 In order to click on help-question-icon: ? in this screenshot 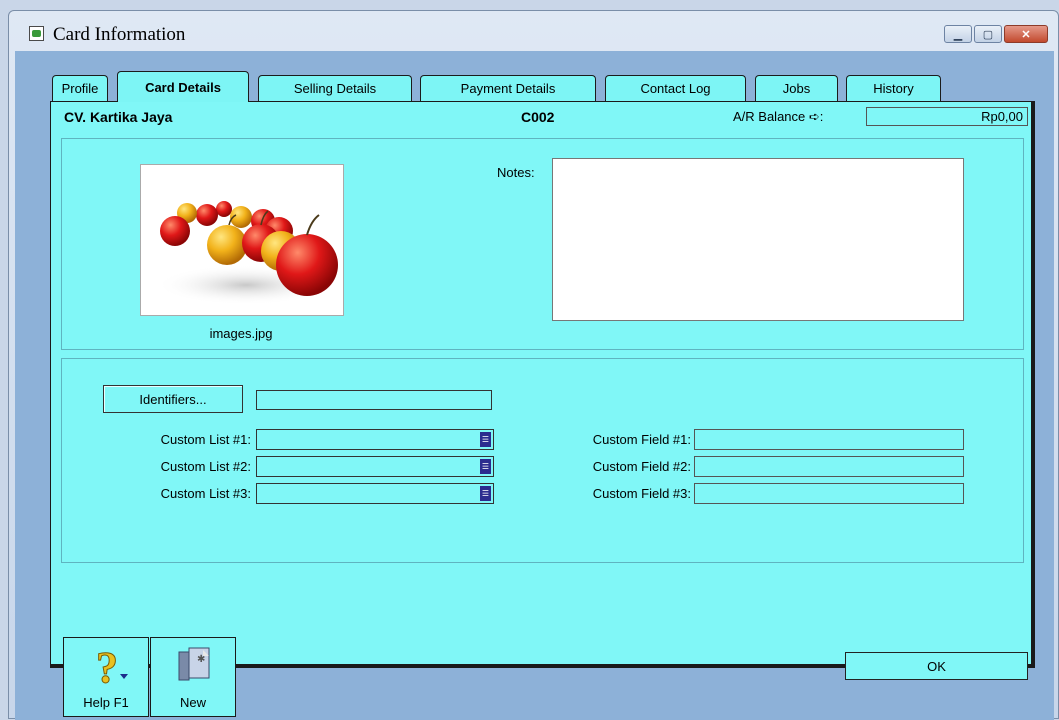, I will do `click(112, 668)`.